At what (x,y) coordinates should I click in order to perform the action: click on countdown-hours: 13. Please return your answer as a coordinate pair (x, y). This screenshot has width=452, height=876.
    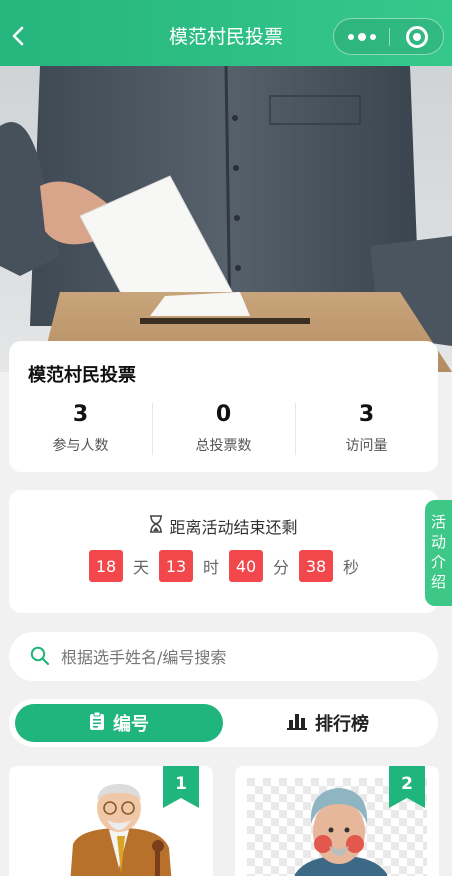
    Looking at the image, I should click on (176, 566).